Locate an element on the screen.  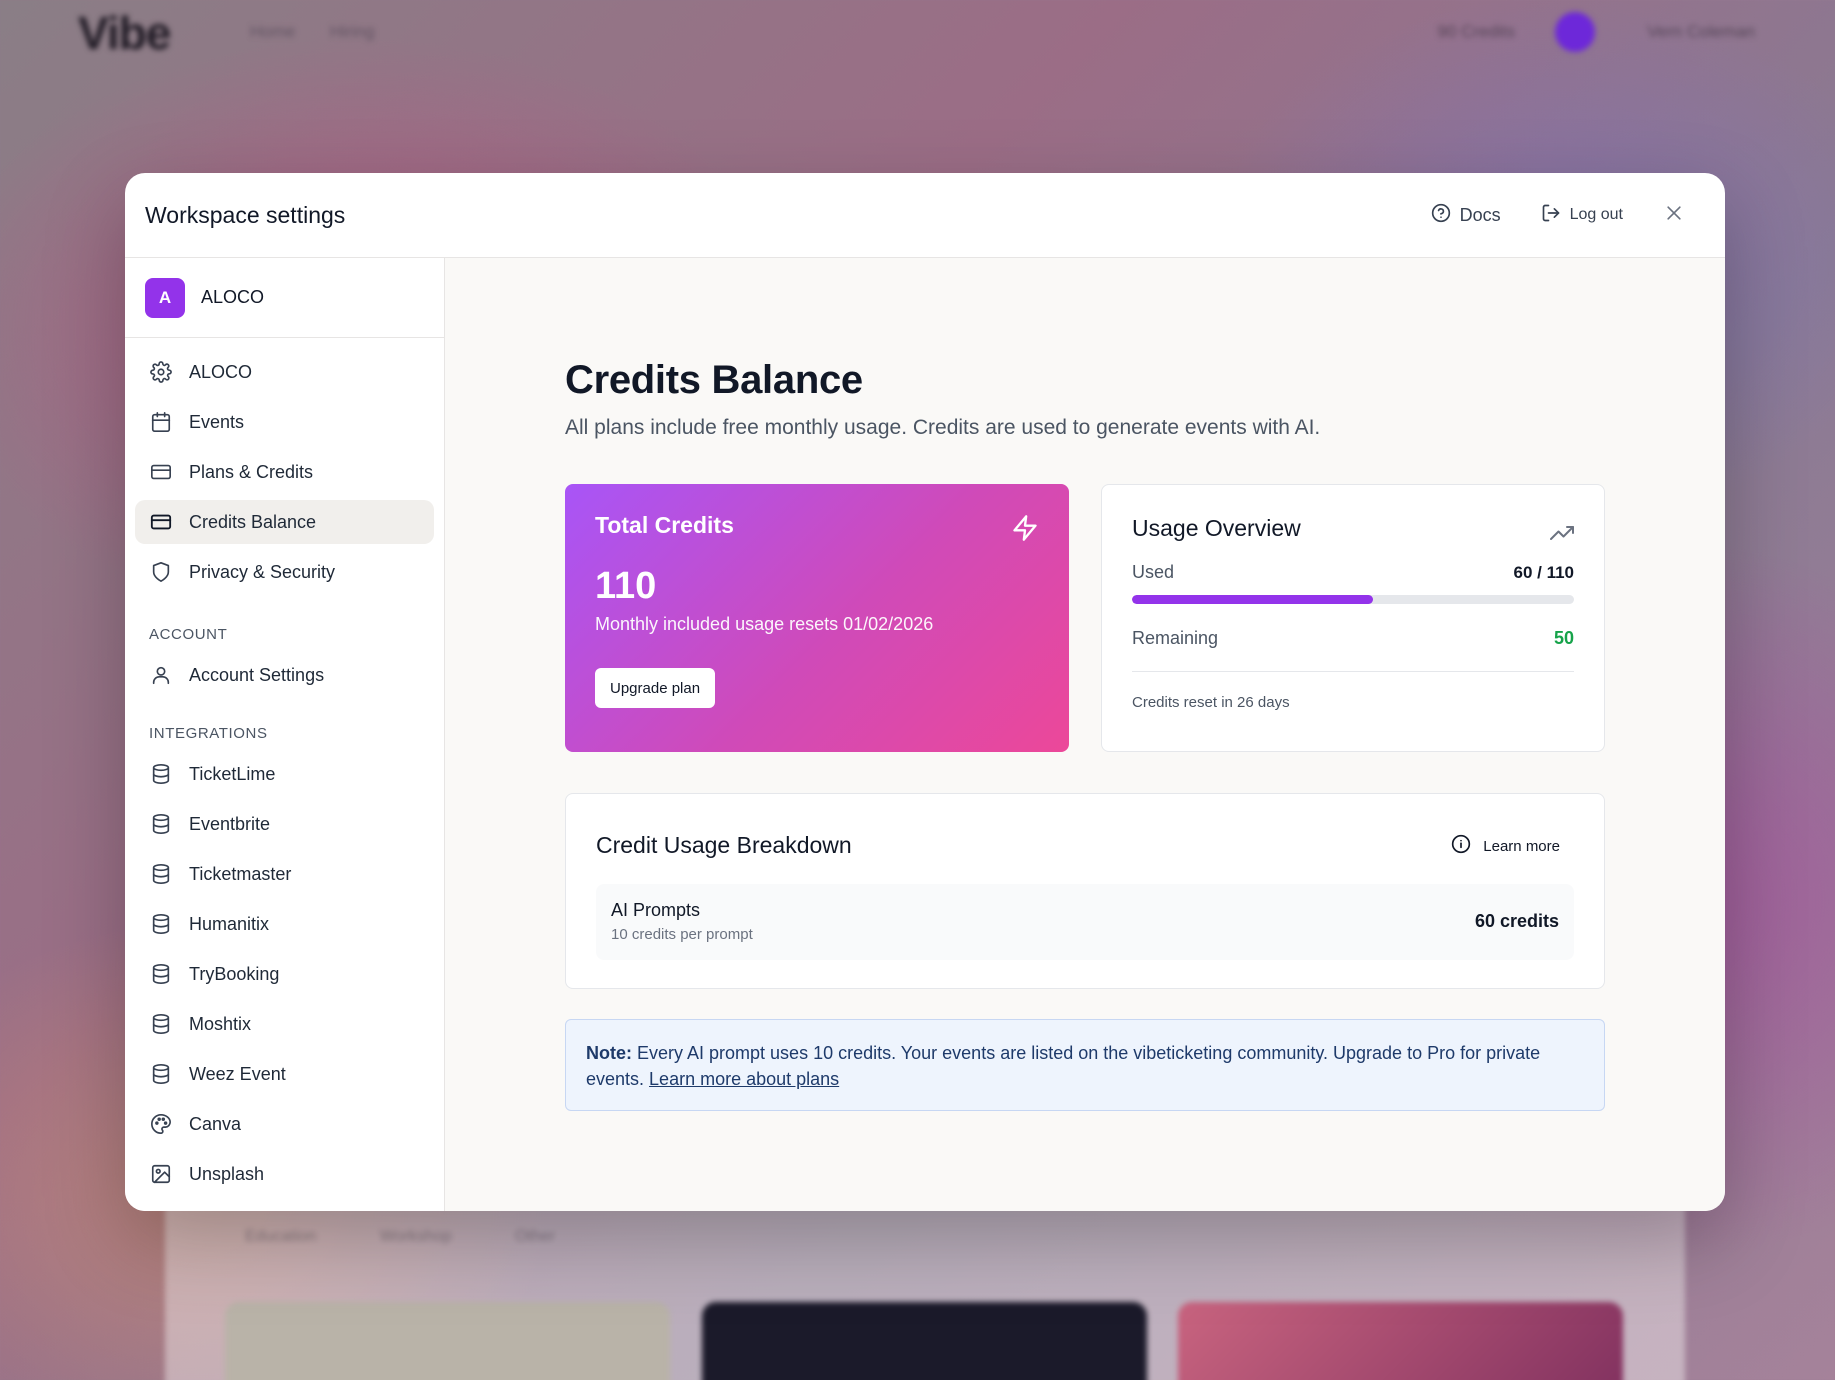
sidebar-item-label: Plans & Credits is located at coordinates (251, 471).